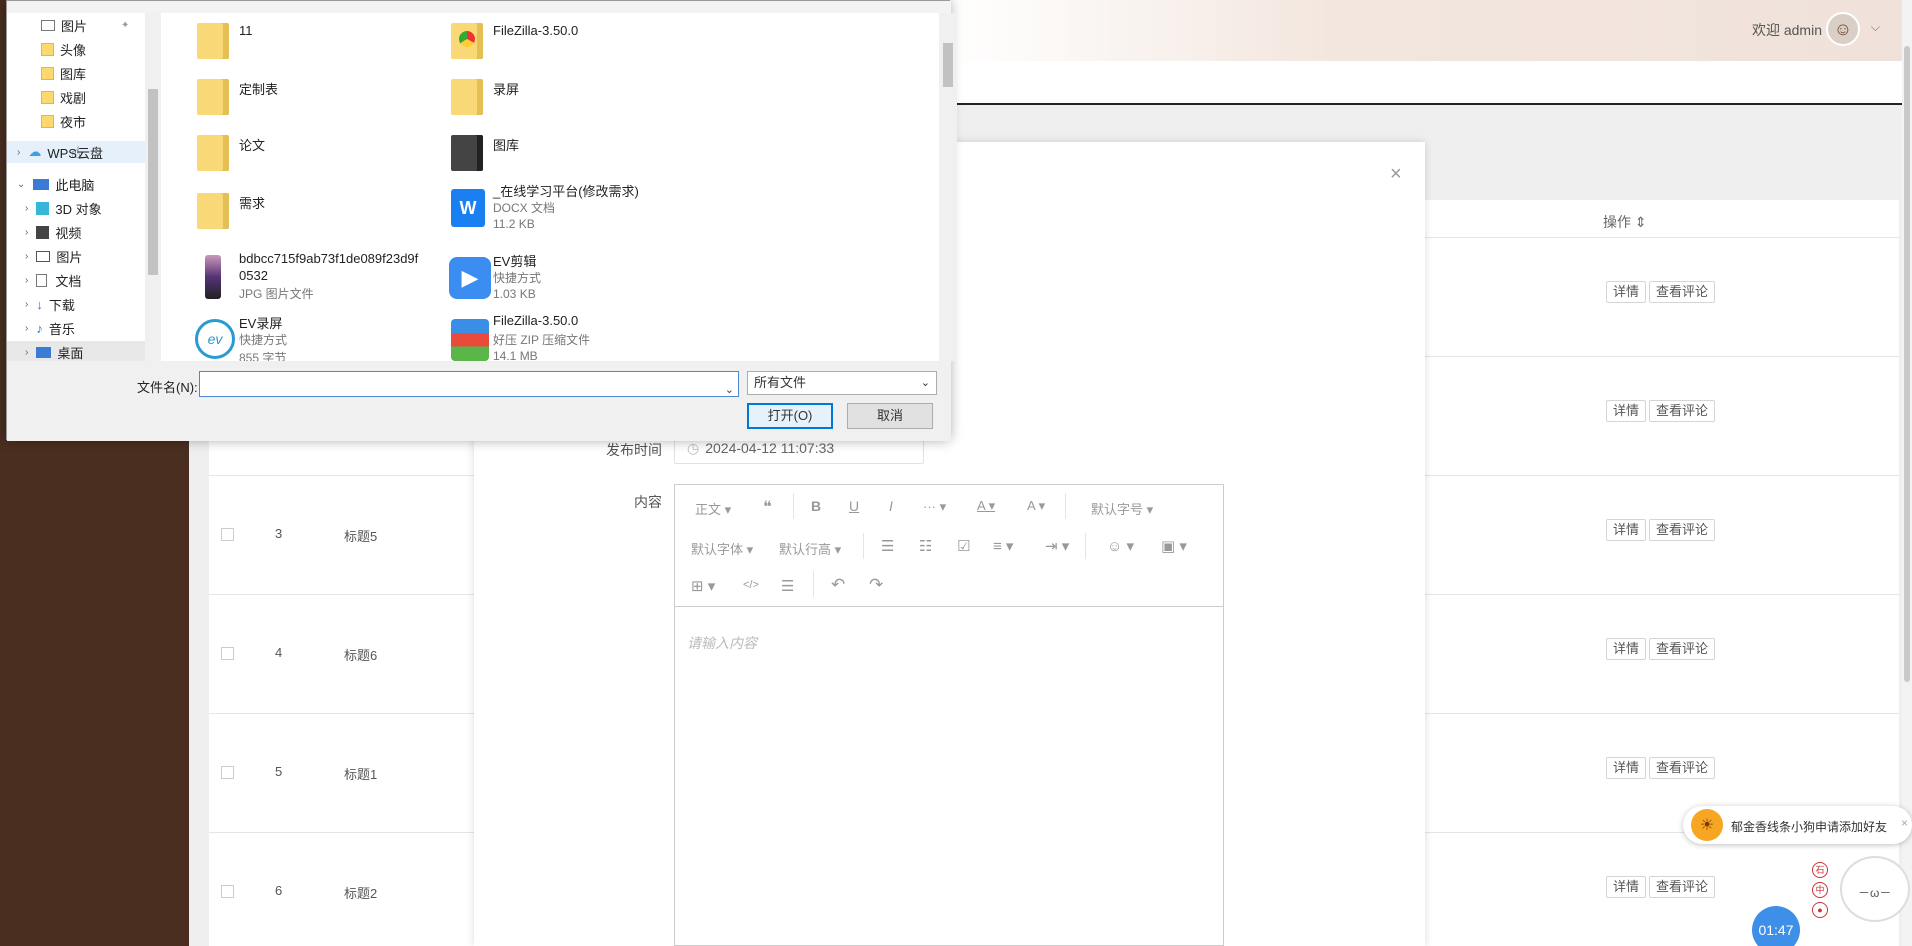 The height and width of the screenshot is (946, 1912). Describe the element at coordinates (925, 546) in the screenshot. I see `numbered-list-icon: ☷` at that location.